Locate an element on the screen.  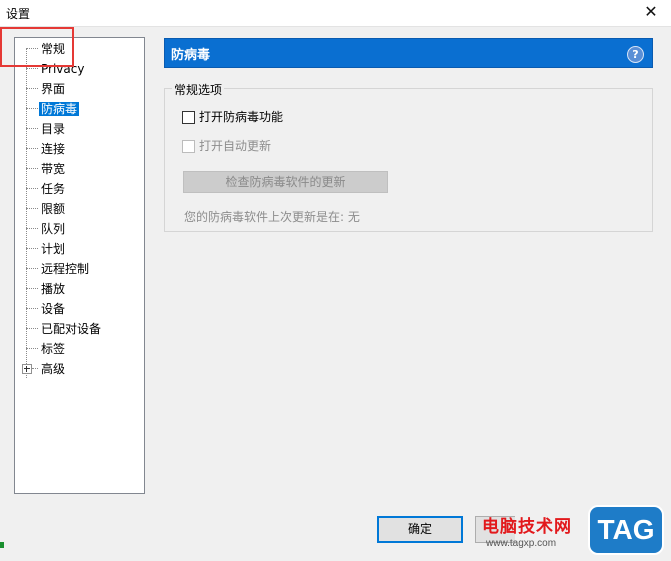
tree-item-label: 远程控制 is located at coordinates (65, 269).